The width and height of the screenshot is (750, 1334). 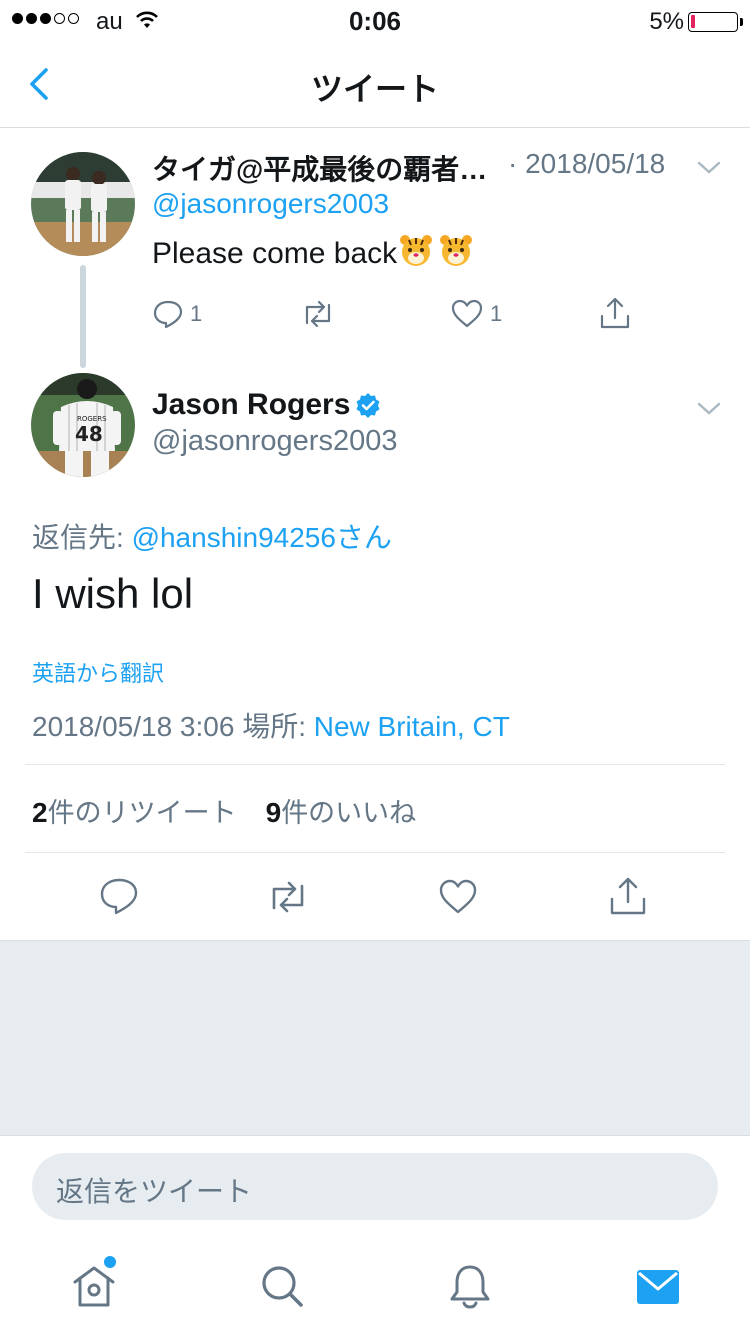 I want to click on messages-icon, so click(x=658, y=1286).